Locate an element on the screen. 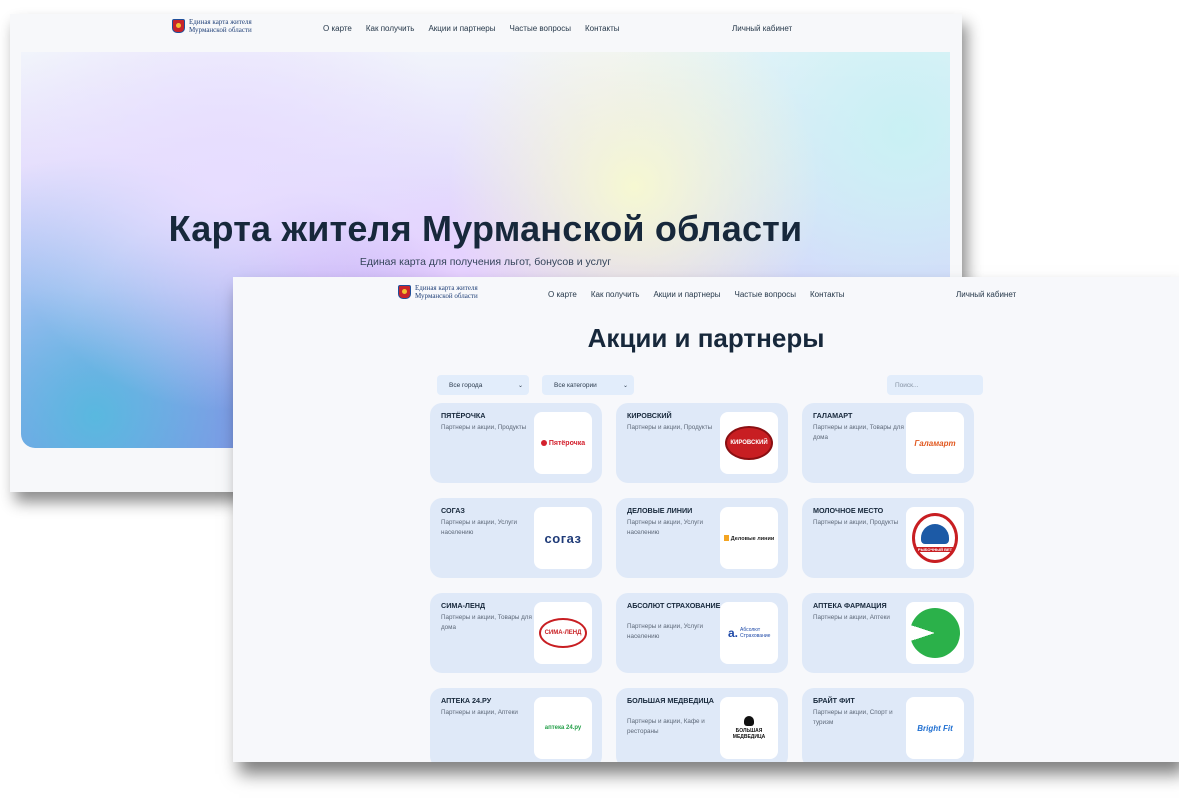  kirovsky-logo: КИРОВСКИЙ is located at coordinates (749, 443).